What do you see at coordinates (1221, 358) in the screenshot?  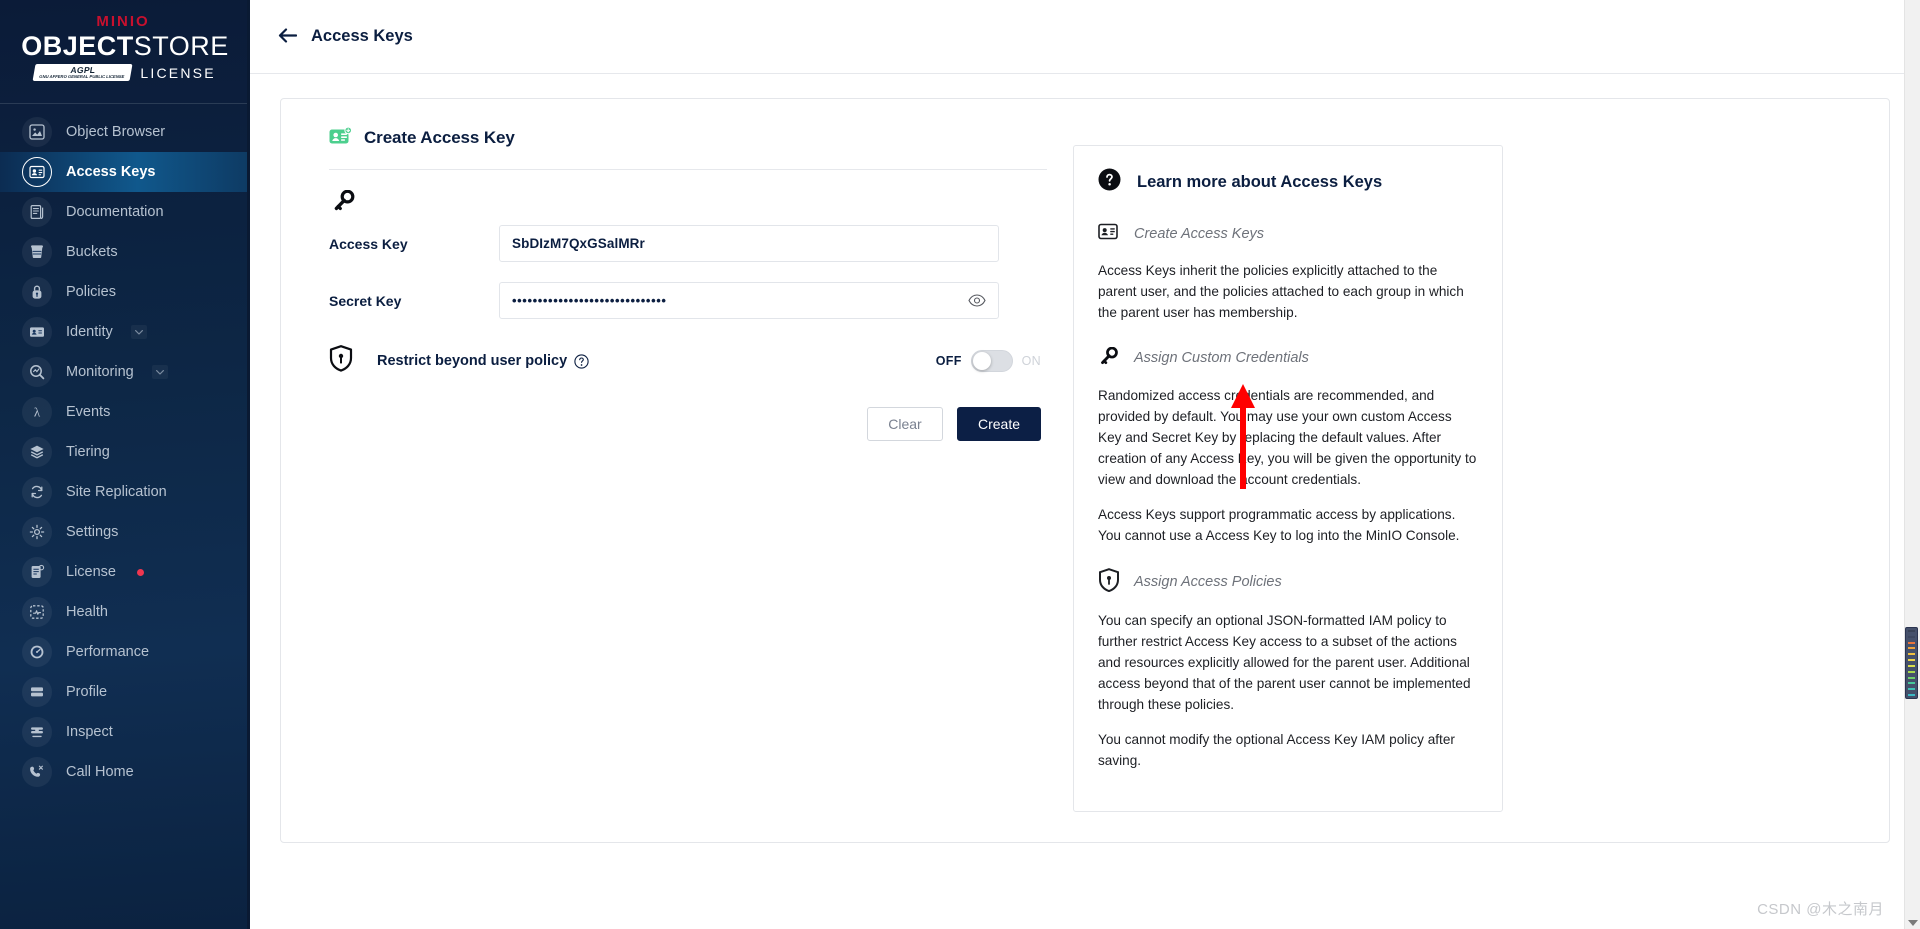 I see `help-section-label: Assign Custom Credentials` at bounding box center [1221, 358].